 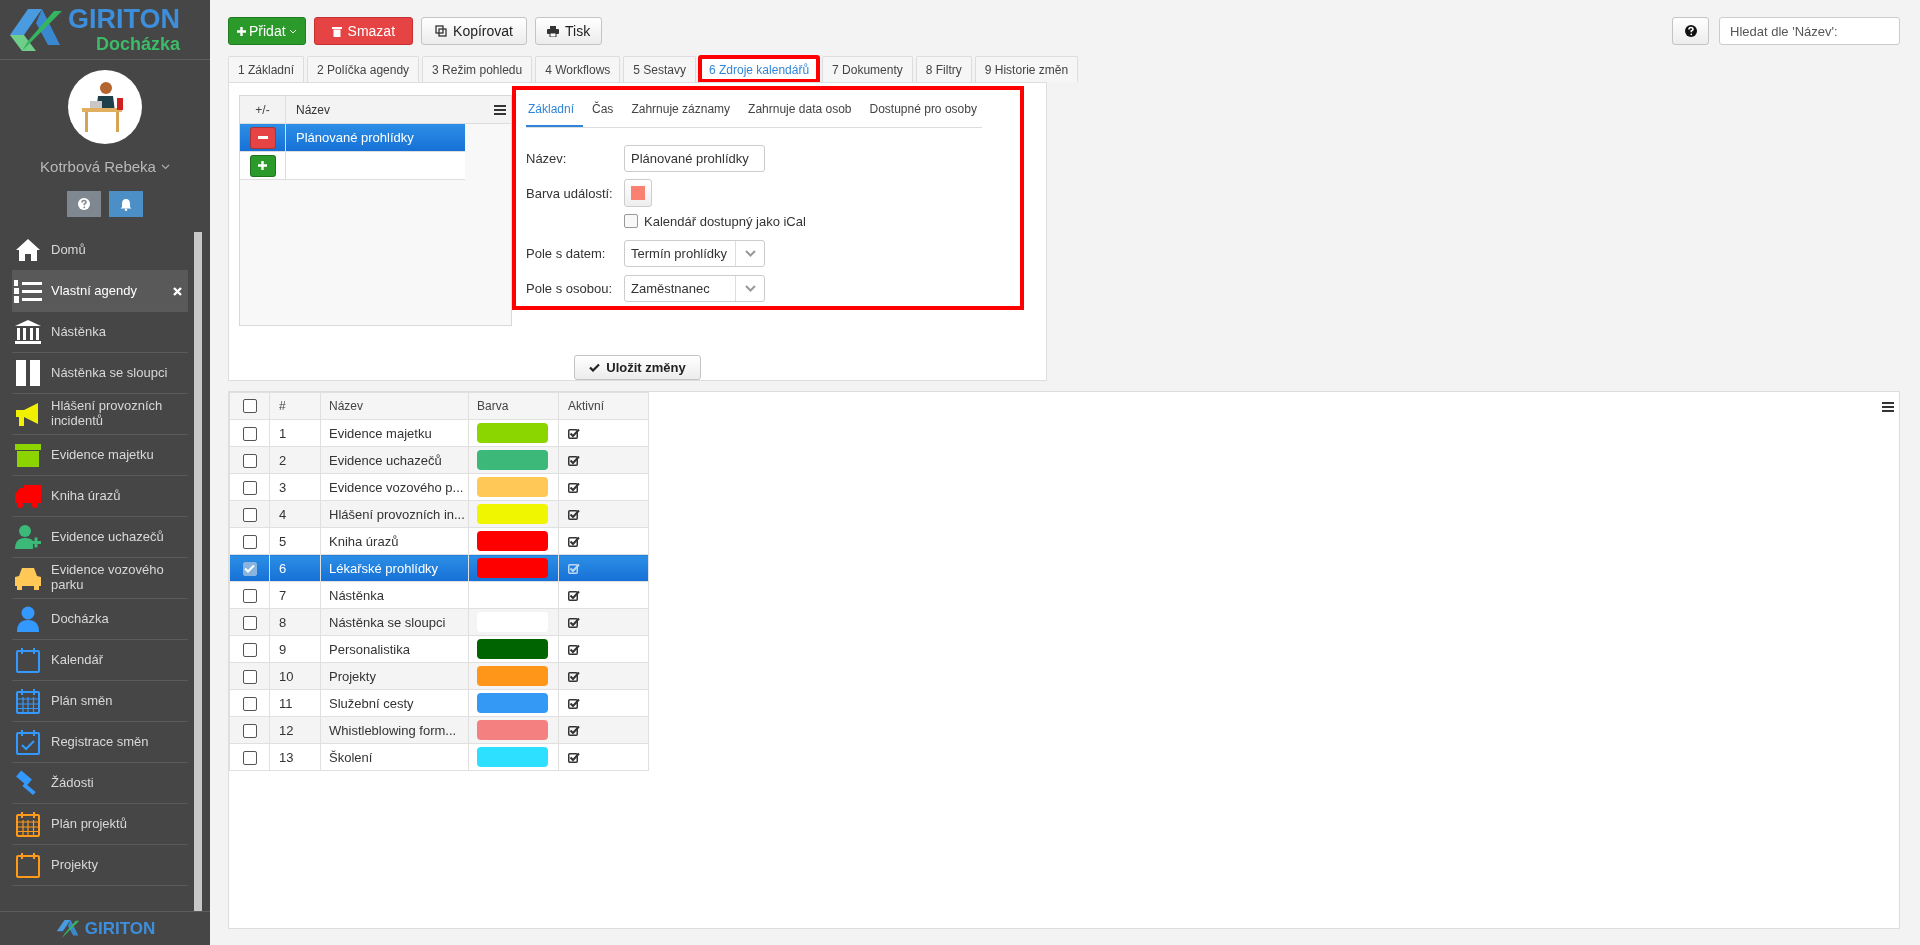 I want to click on sidebar-item: Nástěnka, so click(x=100, y=332).